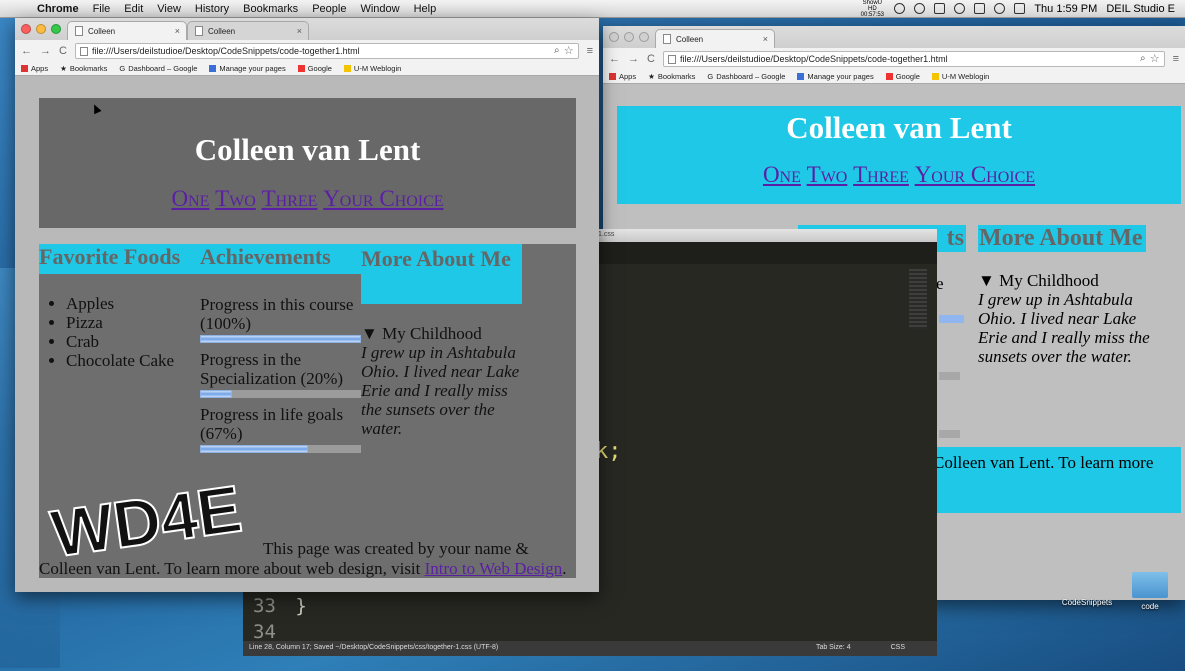  Describe the element at coordinates (715, 38) in the screenshot. I see `tab-colleen-back: Colleen ×` at that location.